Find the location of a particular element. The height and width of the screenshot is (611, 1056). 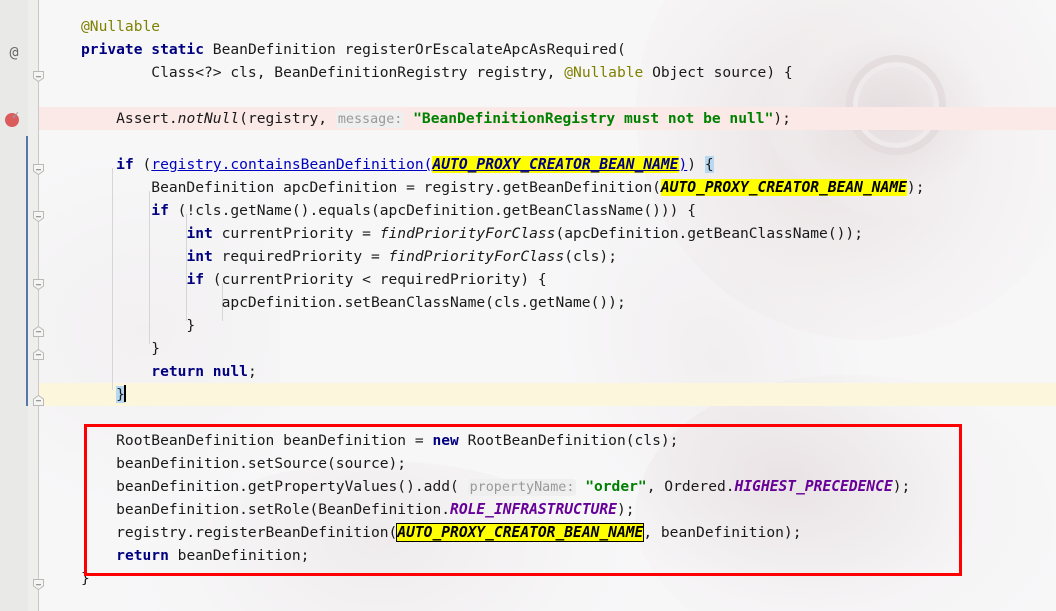

code-token: requiredPriority = is located at coordinates (300, 256).